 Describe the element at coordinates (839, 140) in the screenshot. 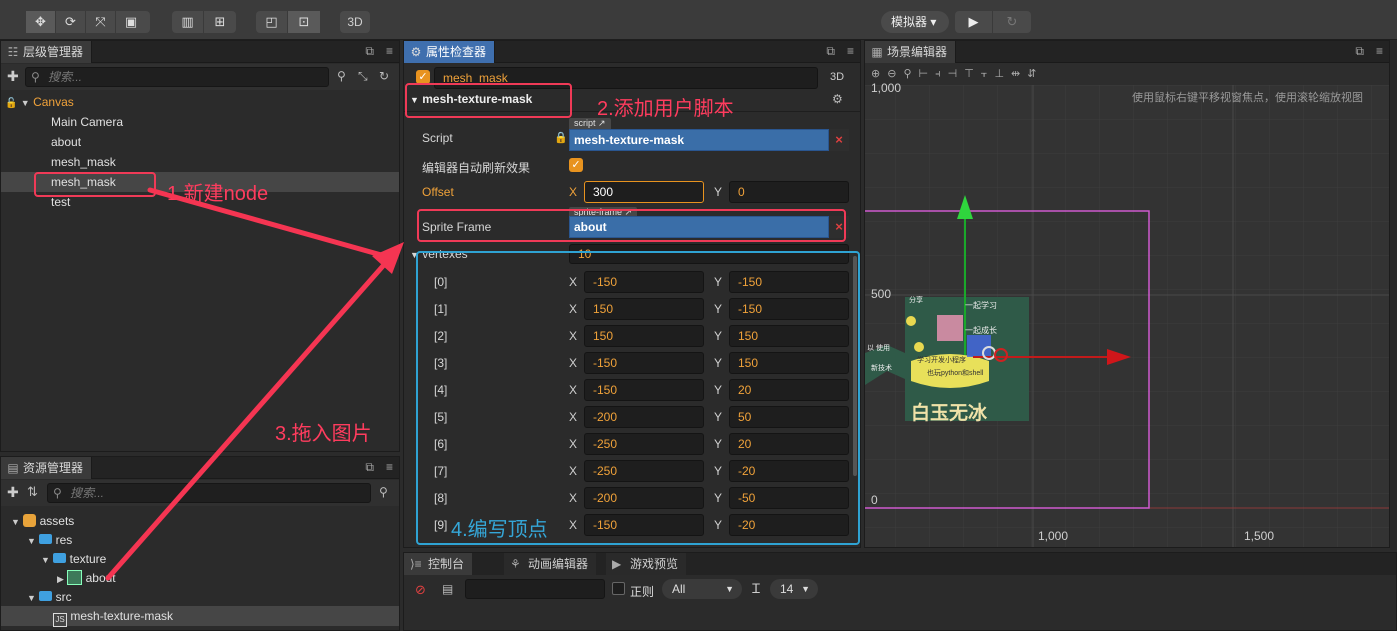

I see `clear-script-icon: ×` at that location.